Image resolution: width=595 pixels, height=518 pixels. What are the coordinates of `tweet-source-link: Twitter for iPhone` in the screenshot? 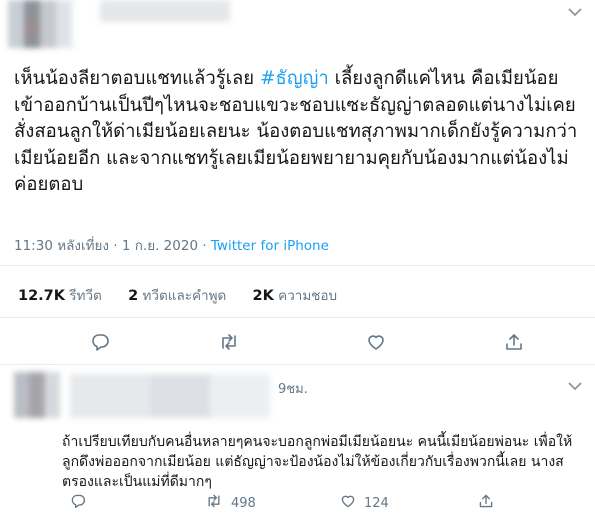 It's located at (270, 246).